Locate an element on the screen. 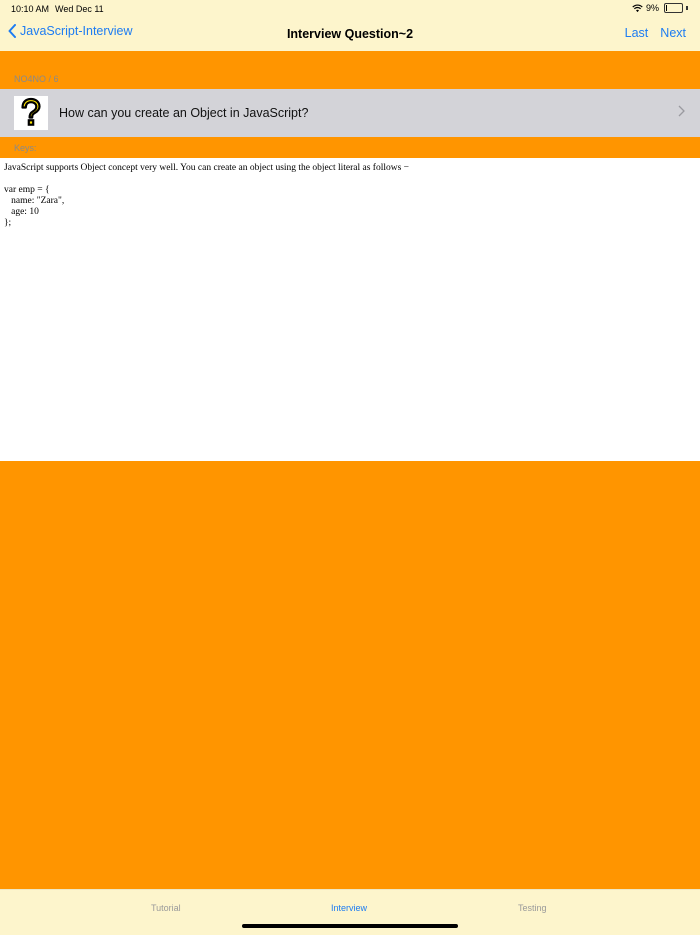 This screenshot has width=700, height=935. home-indicator is located at coordinates (350, 926).